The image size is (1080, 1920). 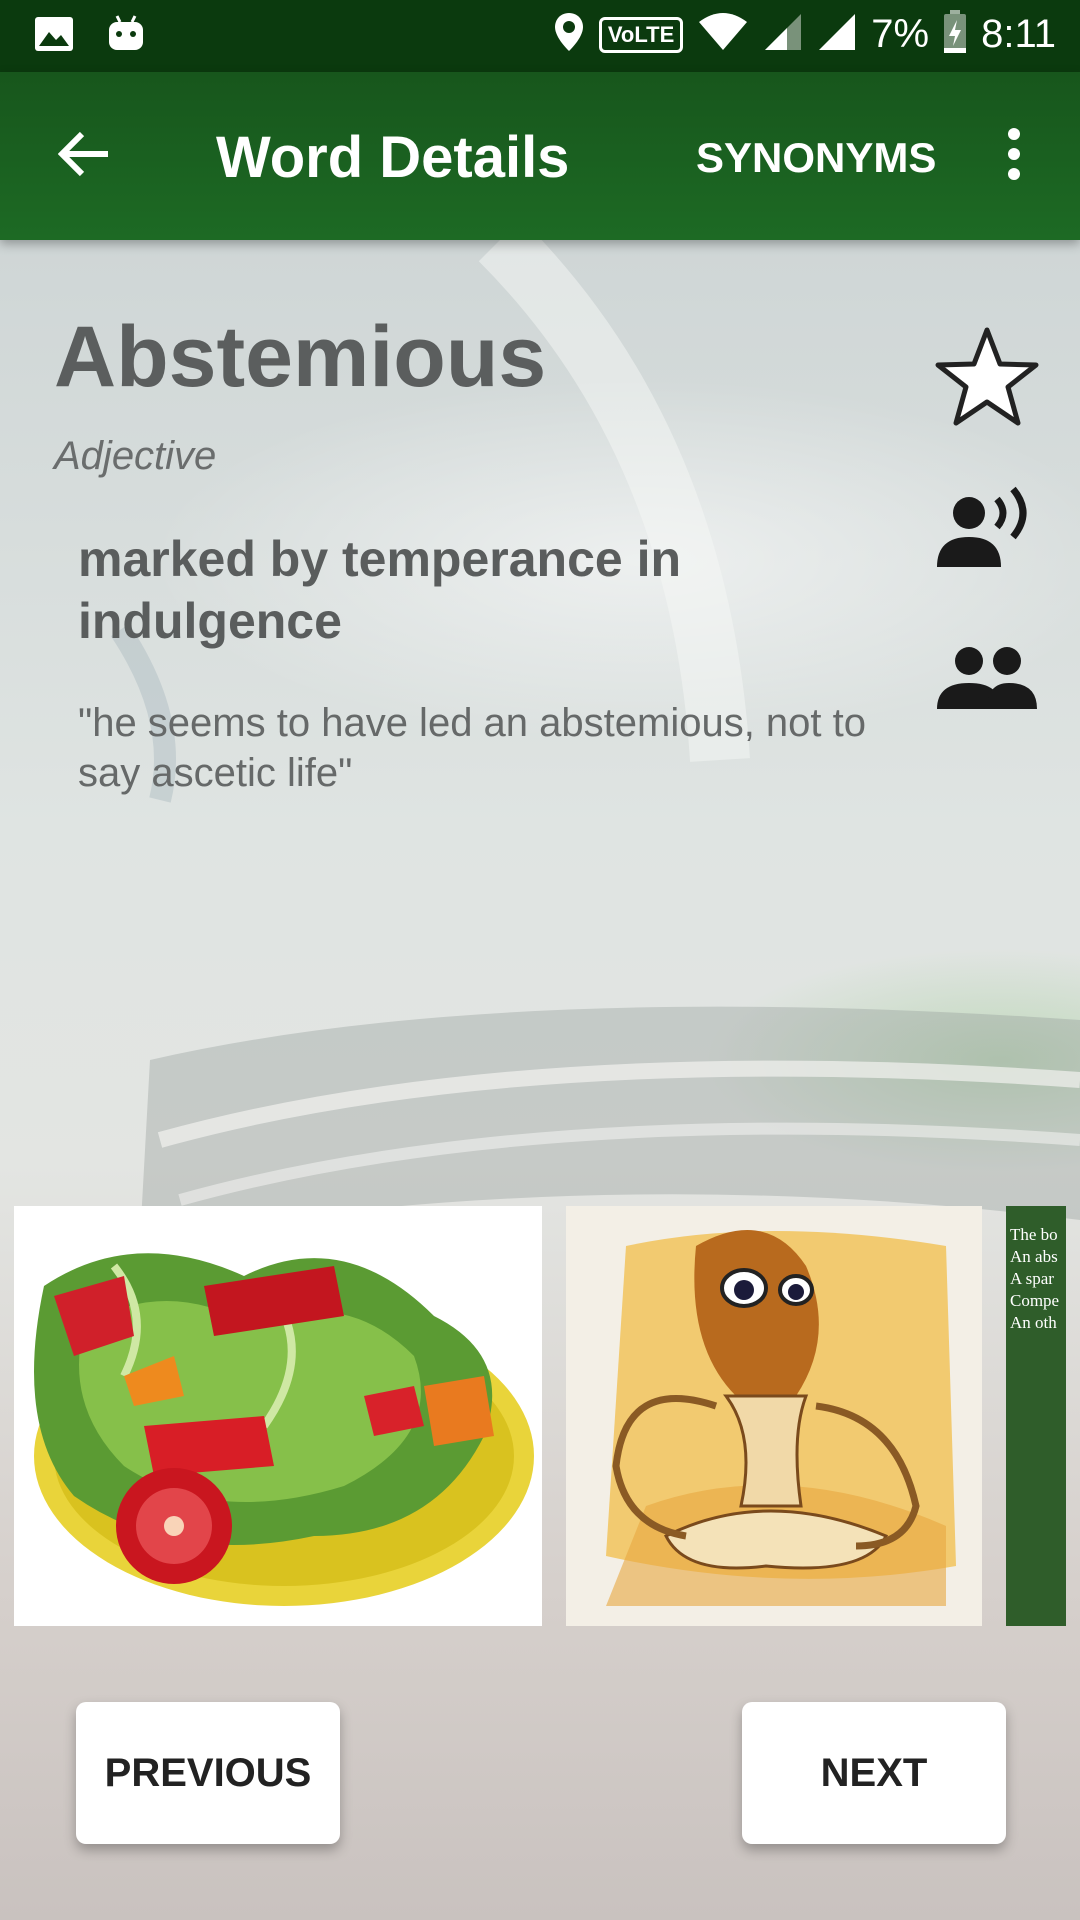 I want to click on speaker-voice-icon, so click(x=987, y=529).